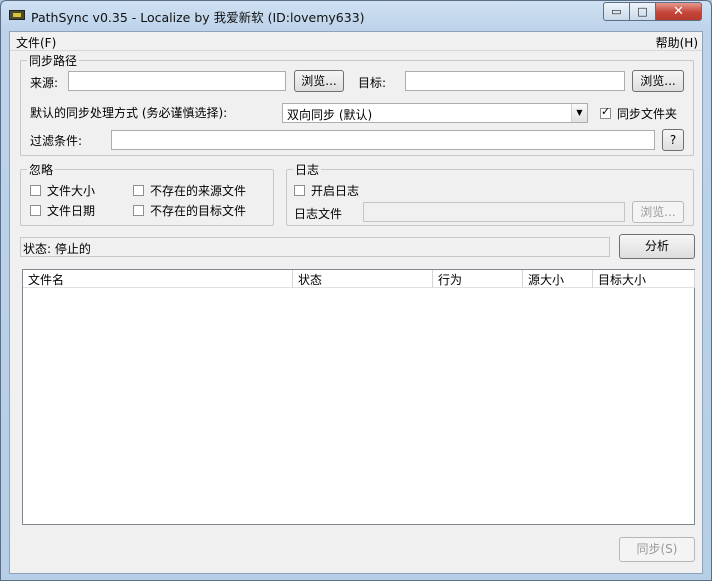 The height and width of the screenshot is (581, 712). What do you see at coordinates (35, 190) in the screenshot?
I see `ignore-file-size-box` at bounding box center [35, 190].